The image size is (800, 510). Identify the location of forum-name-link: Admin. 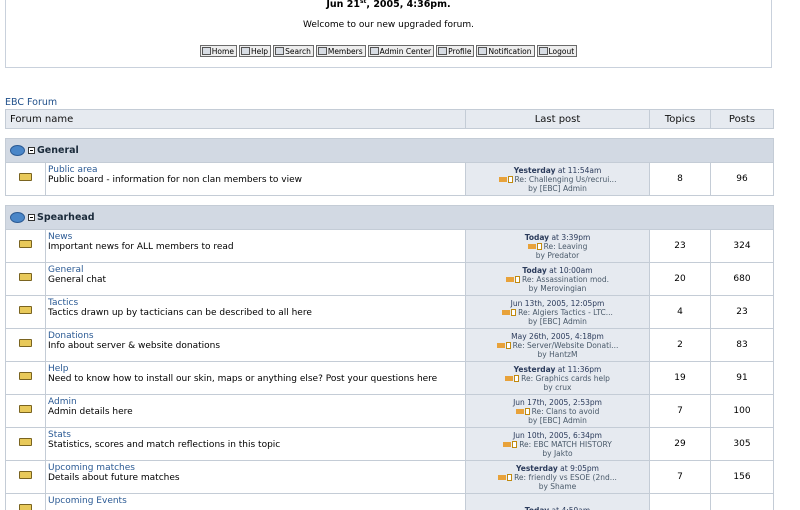
(256, 402).